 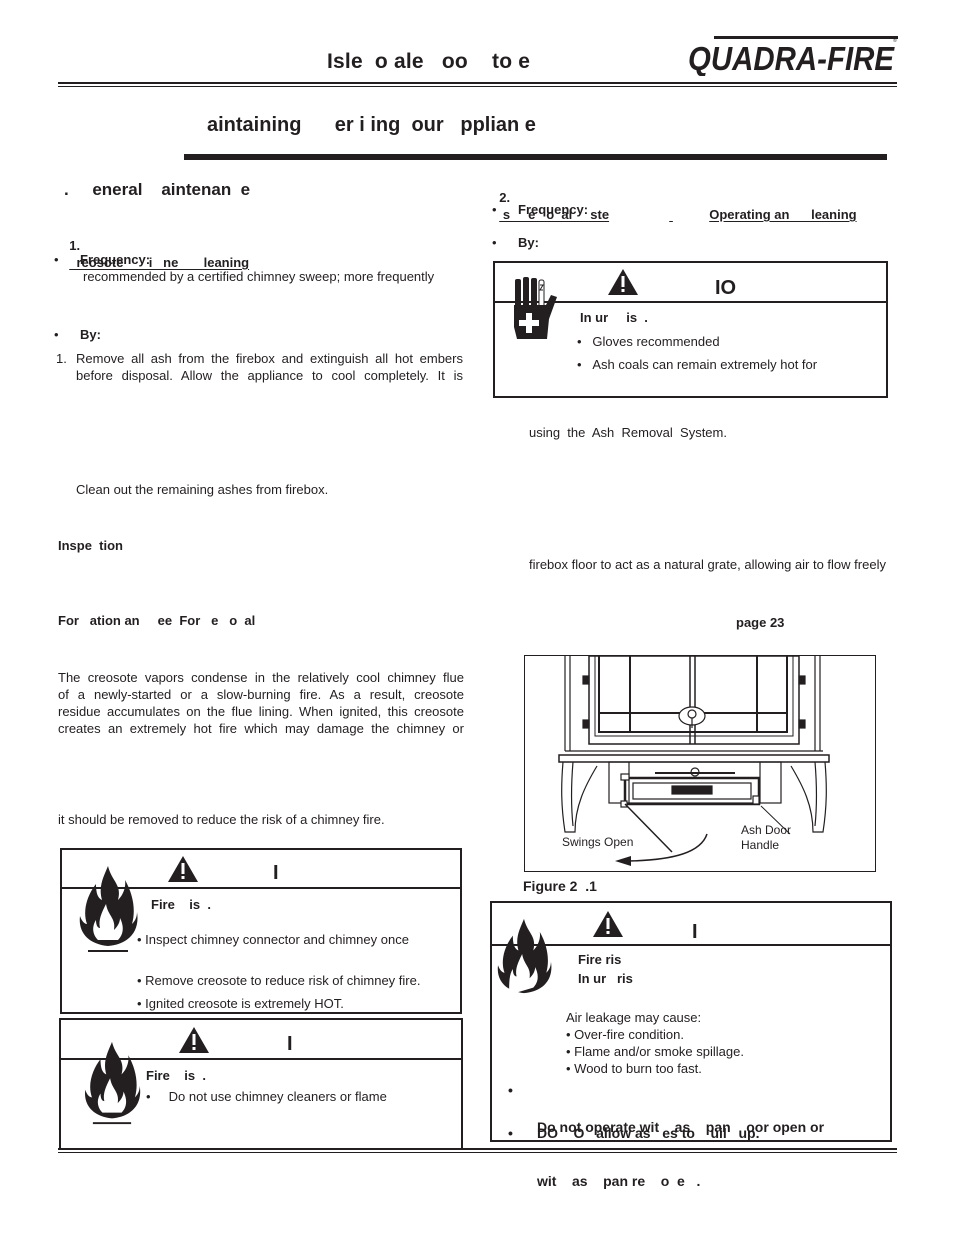 What do you see at coordinates (726, 288) in the screenshot?
I see `caution-label: IO` at bounding box center [726, 288].